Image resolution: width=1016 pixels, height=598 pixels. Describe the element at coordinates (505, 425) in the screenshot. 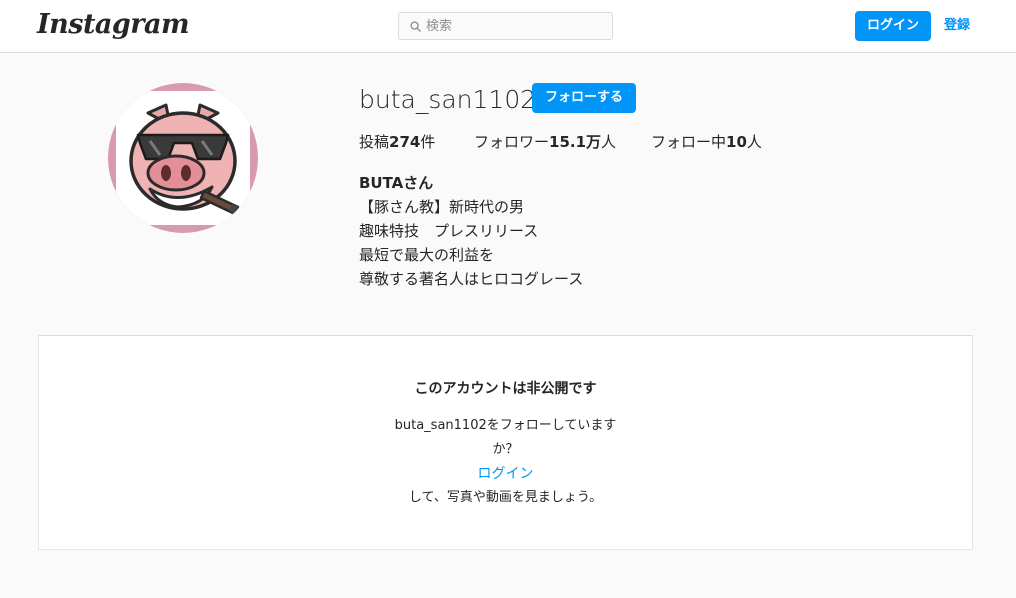

I see `private-account-message: buta_san1102をフォローしています` at that location.